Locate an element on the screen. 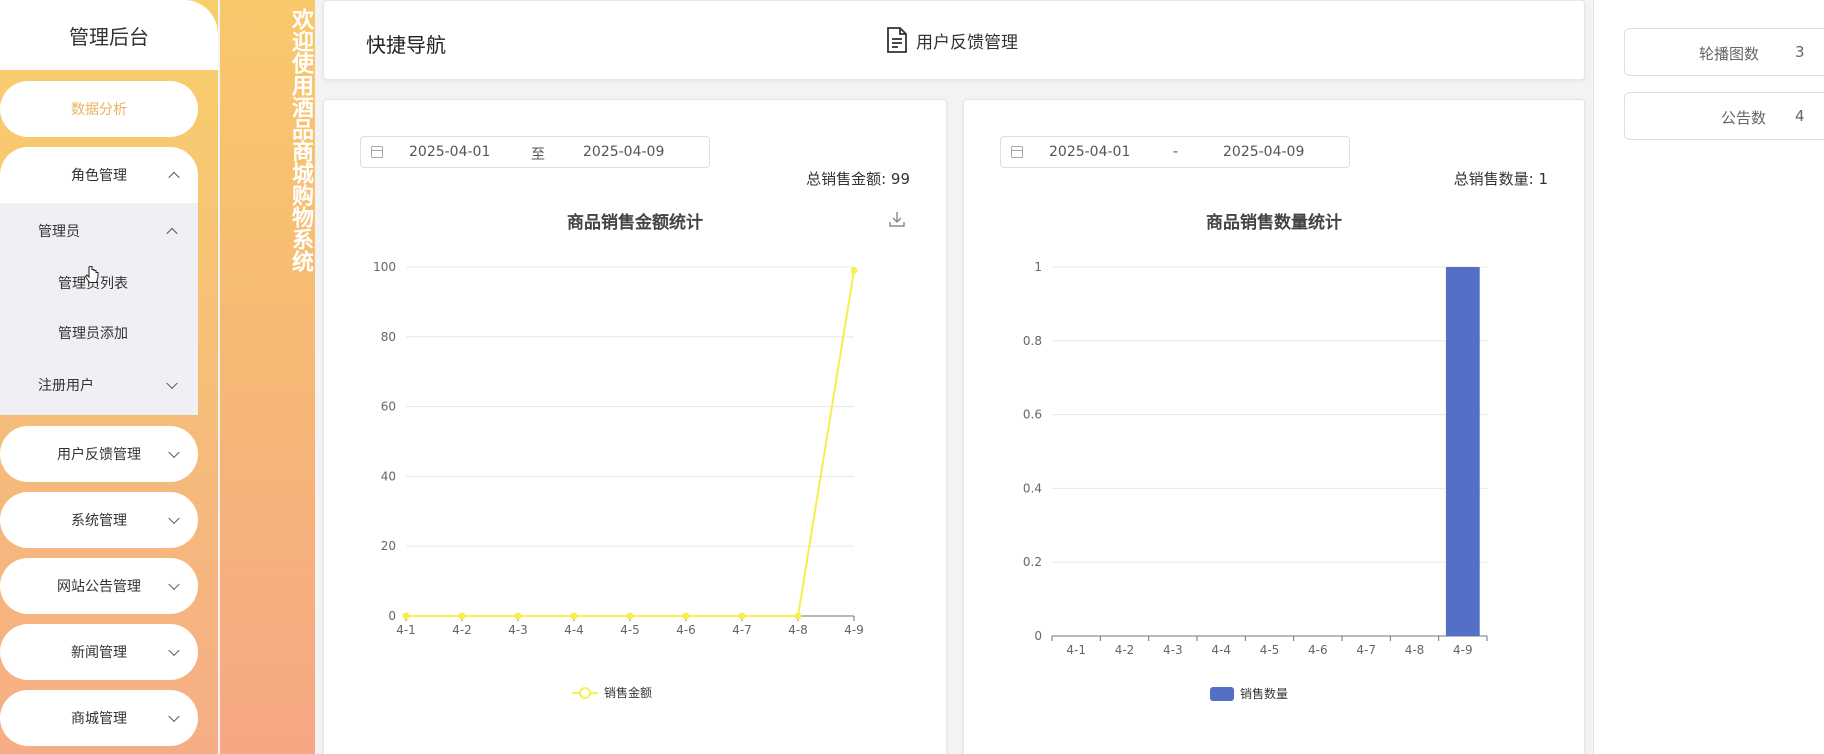  hand-cursor-icon is located at coordinates (91, 274).